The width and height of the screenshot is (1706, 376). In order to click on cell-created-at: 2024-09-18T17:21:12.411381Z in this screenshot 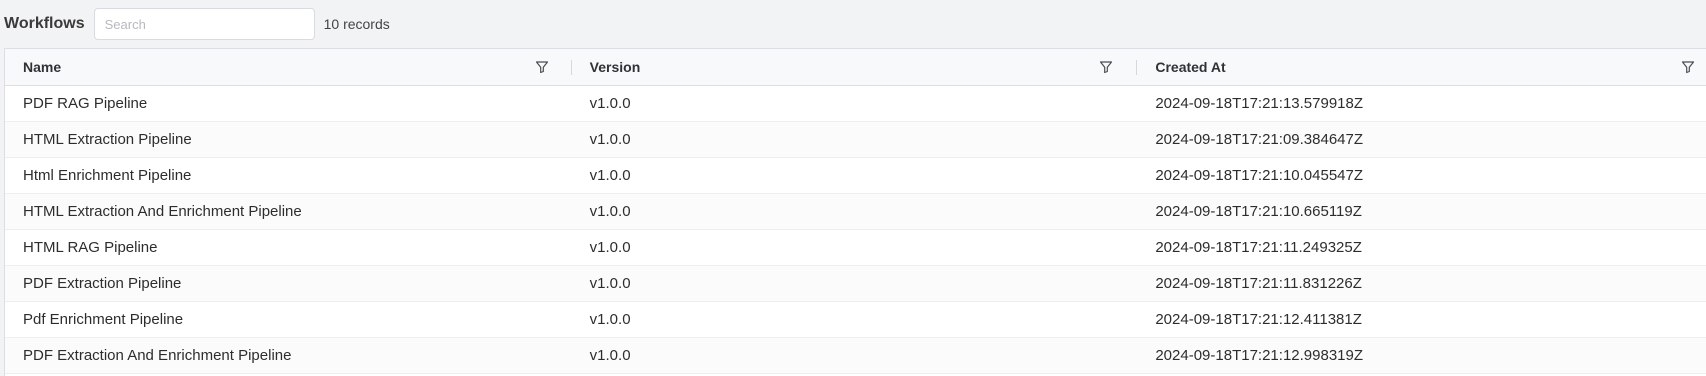, I will do `click(1258, 319)`.